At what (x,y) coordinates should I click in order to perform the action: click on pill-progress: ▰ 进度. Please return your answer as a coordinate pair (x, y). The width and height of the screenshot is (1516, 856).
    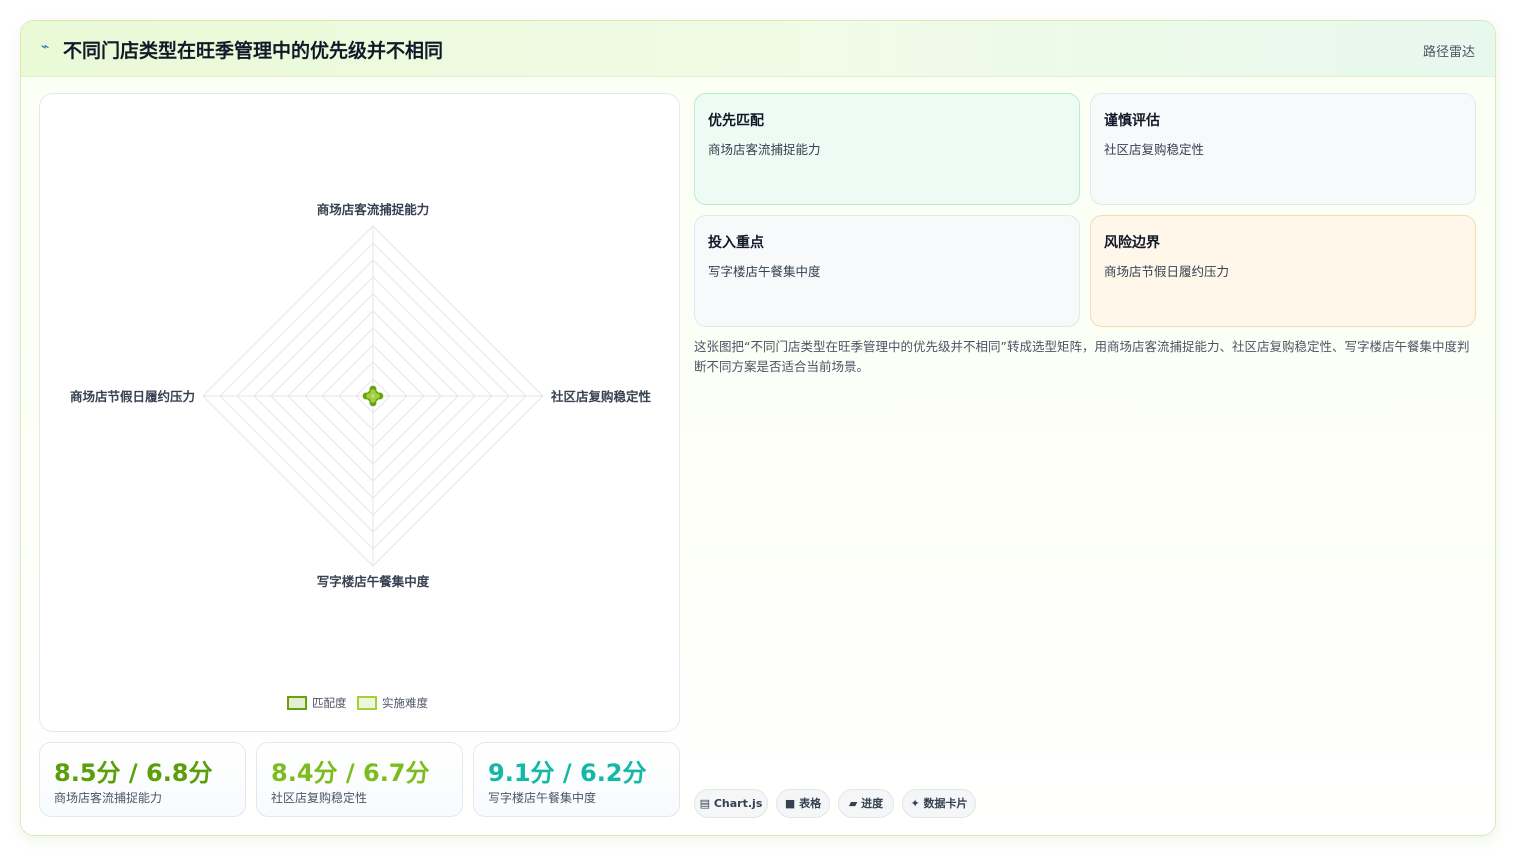
    Looking at the image, I should click on (866, 803).